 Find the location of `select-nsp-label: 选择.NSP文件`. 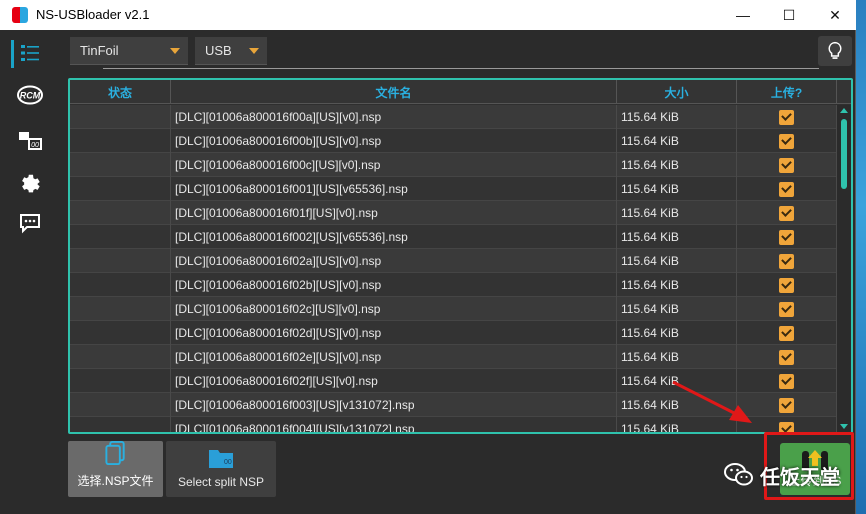

select-nsp-label: 选择.NSP文件 is located at coordinates (115, 481).